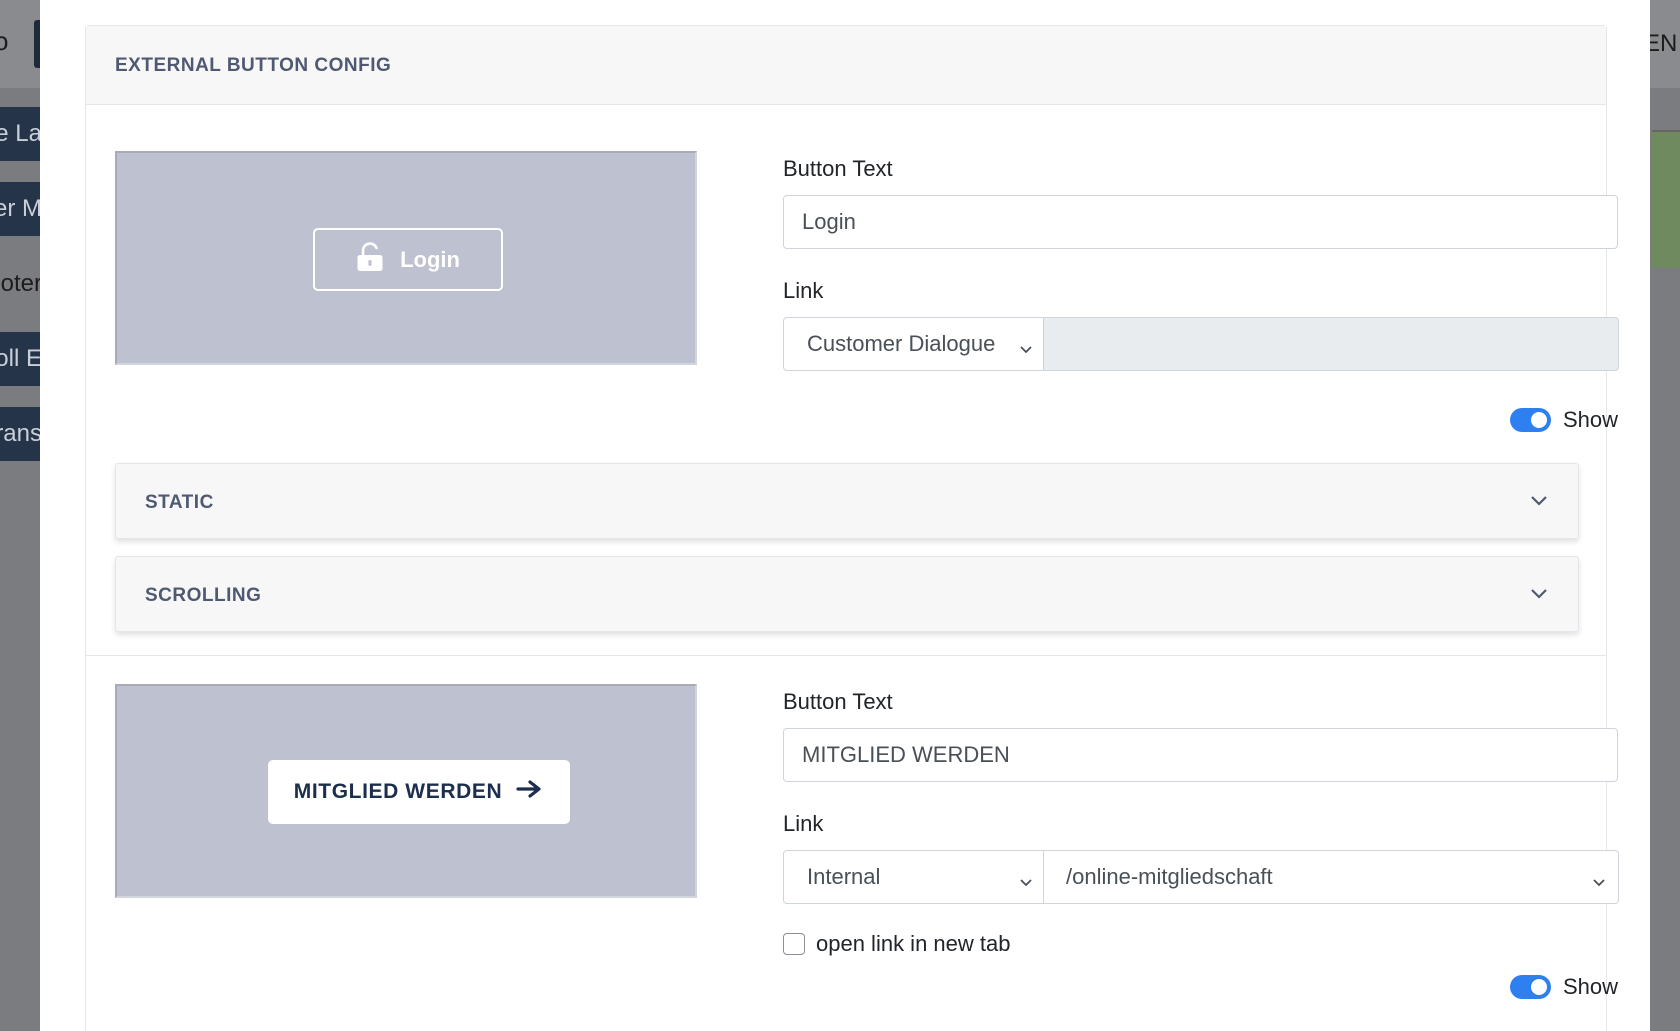 The width and height of the screenshot is (1680, 1031). I want to click on login-preview-label: Login, so click(430, 259).